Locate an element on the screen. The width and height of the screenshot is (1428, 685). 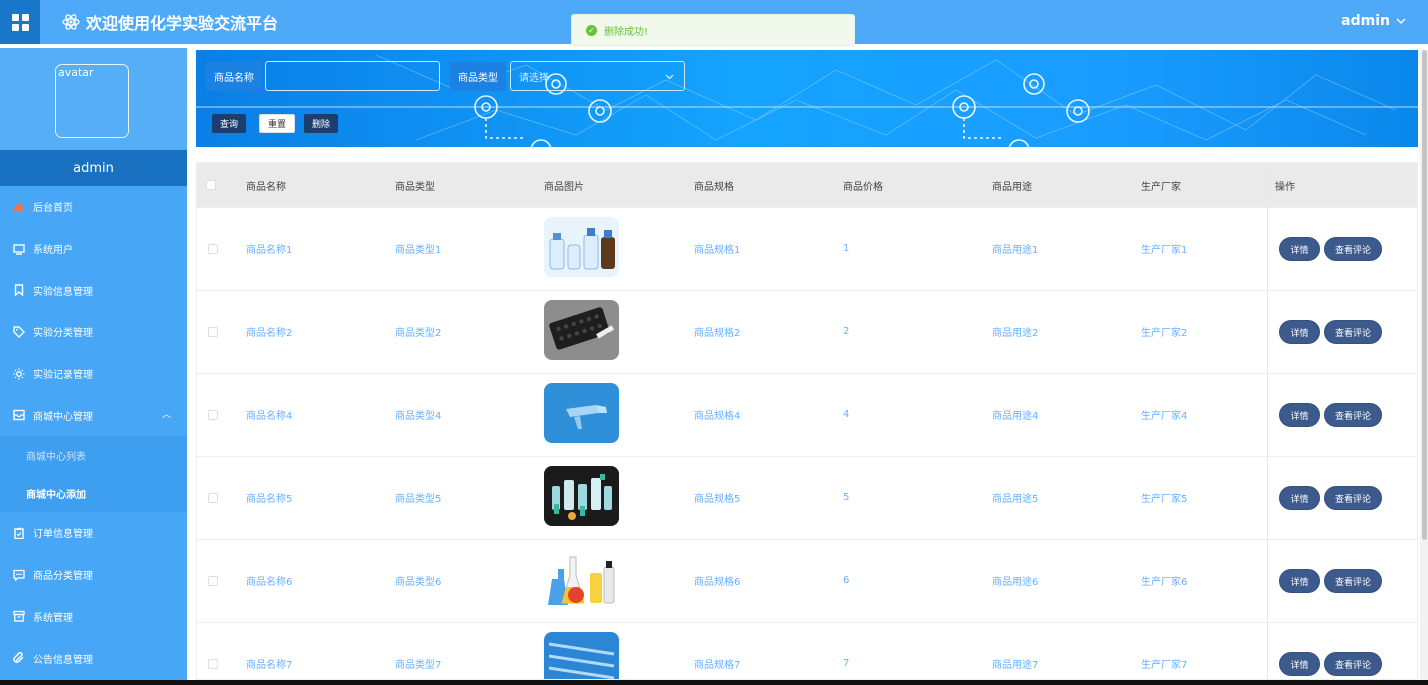
product-spec: 商品规格4 is located at coordinates (717, 416).